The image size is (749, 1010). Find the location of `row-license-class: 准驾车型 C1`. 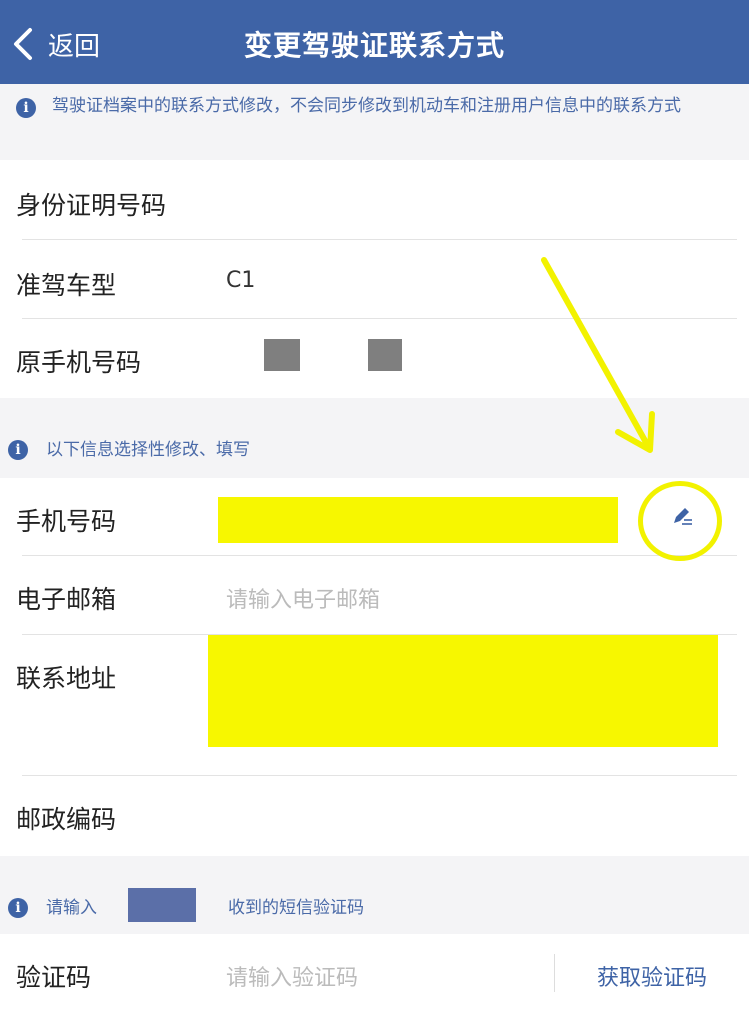

row-license-class: 准驾车型 C1 is located at coordinates (374, 280).